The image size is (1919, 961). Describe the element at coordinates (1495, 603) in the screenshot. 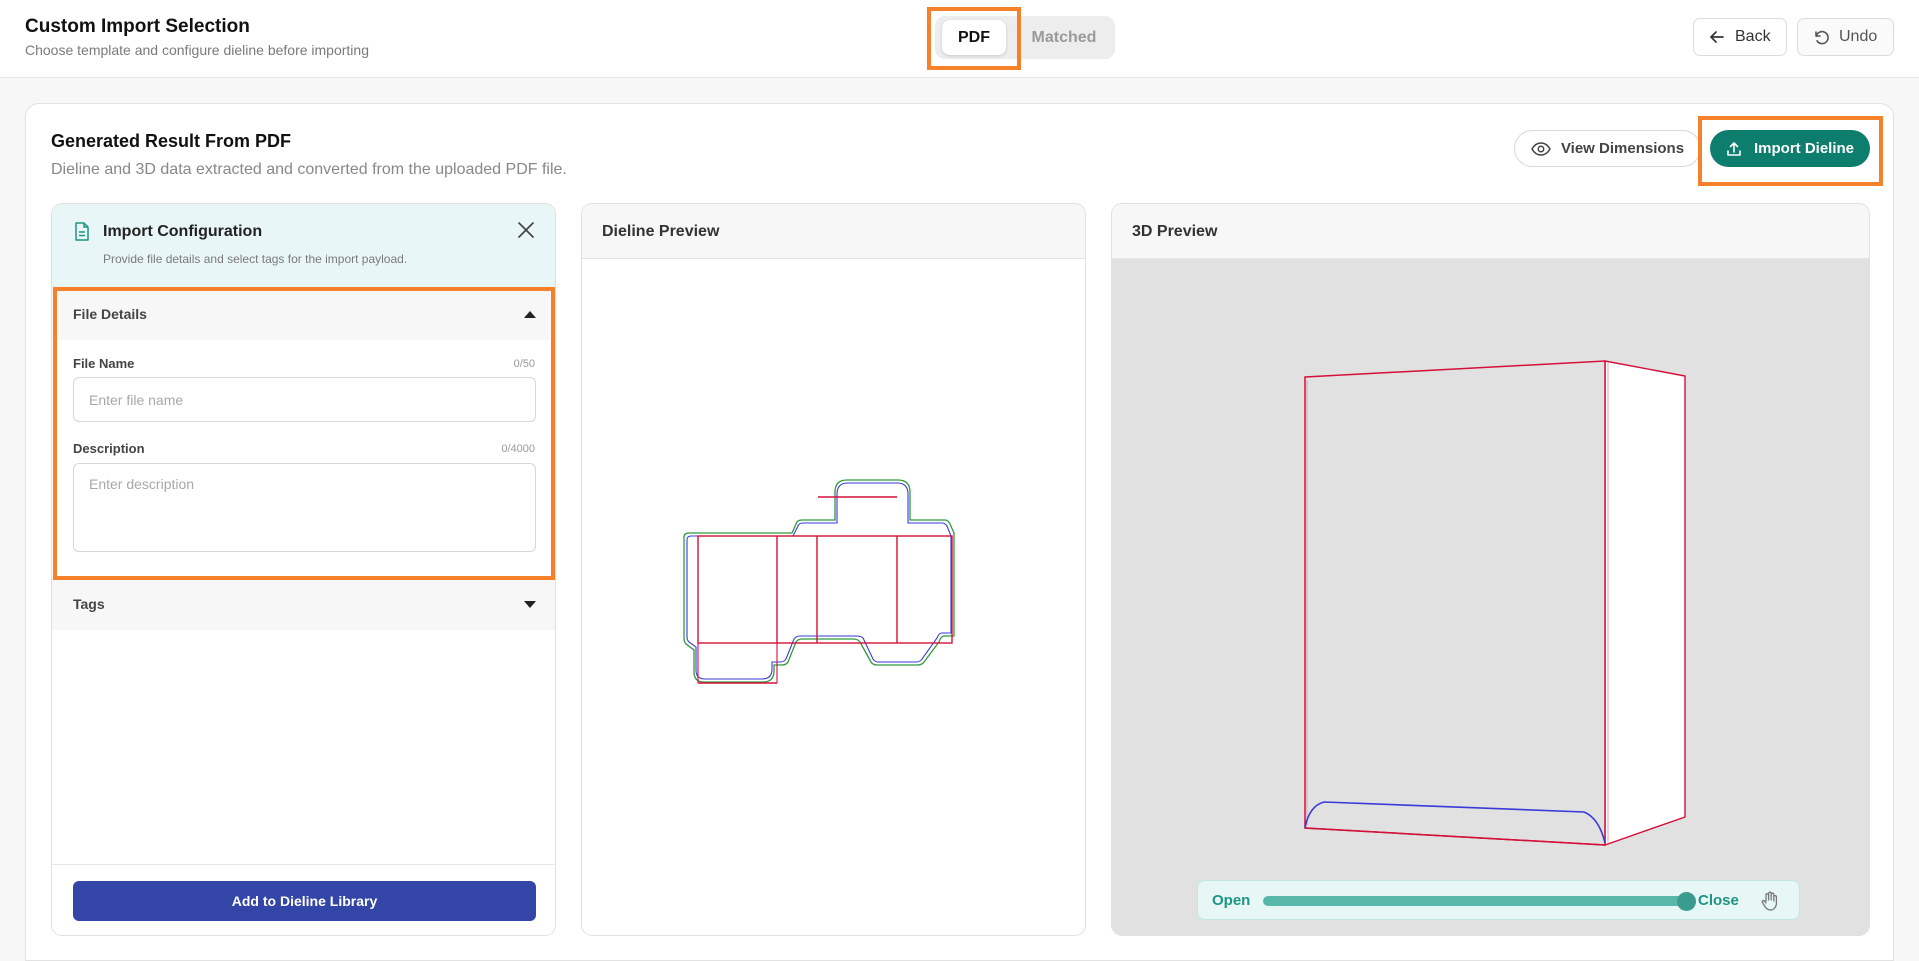

I see `box-3d-model` at that location.